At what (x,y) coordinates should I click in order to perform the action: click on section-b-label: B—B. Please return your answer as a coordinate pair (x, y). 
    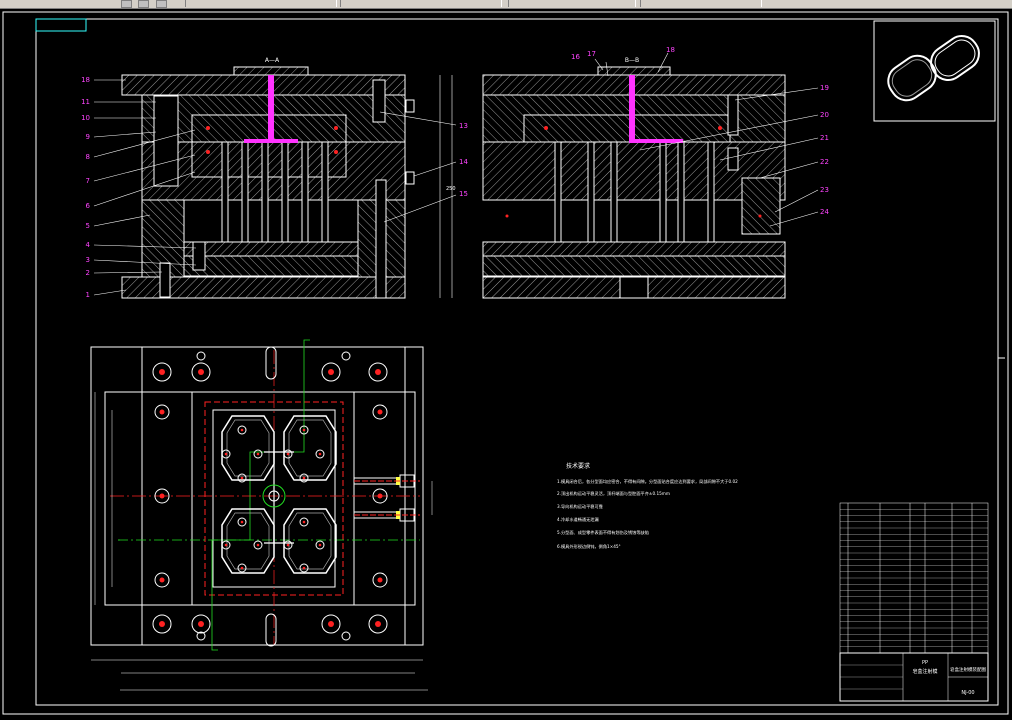
    Looking at the image, I should click on (632, 60).